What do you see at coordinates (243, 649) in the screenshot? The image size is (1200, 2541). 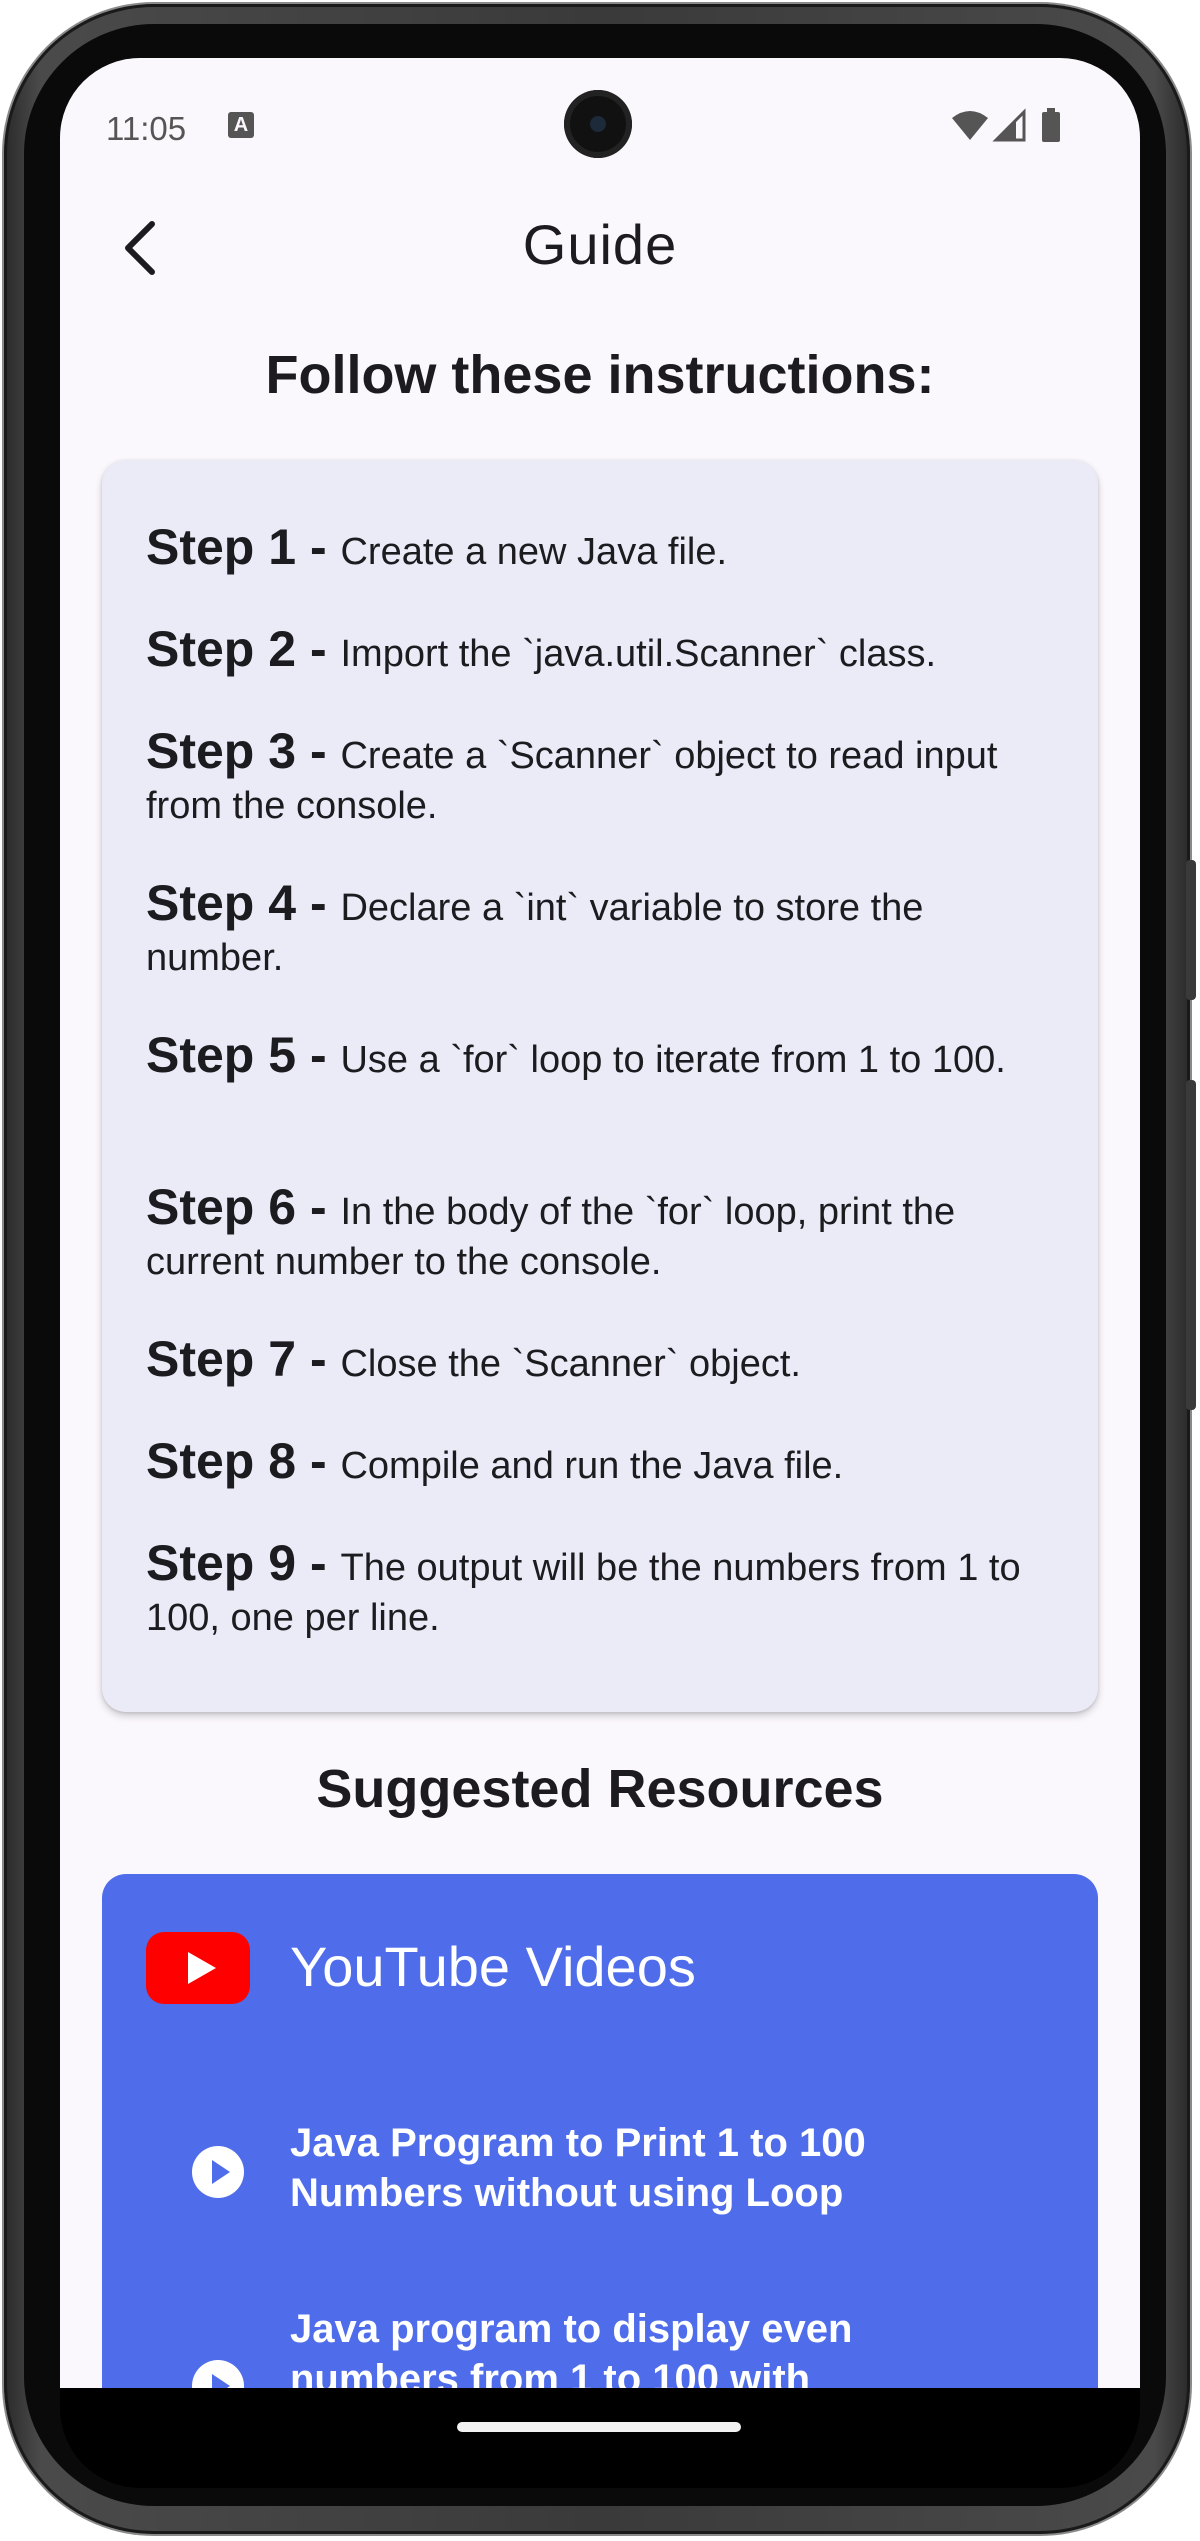 I see `step-label: Step 2 -` at bounding box center [243, 649].